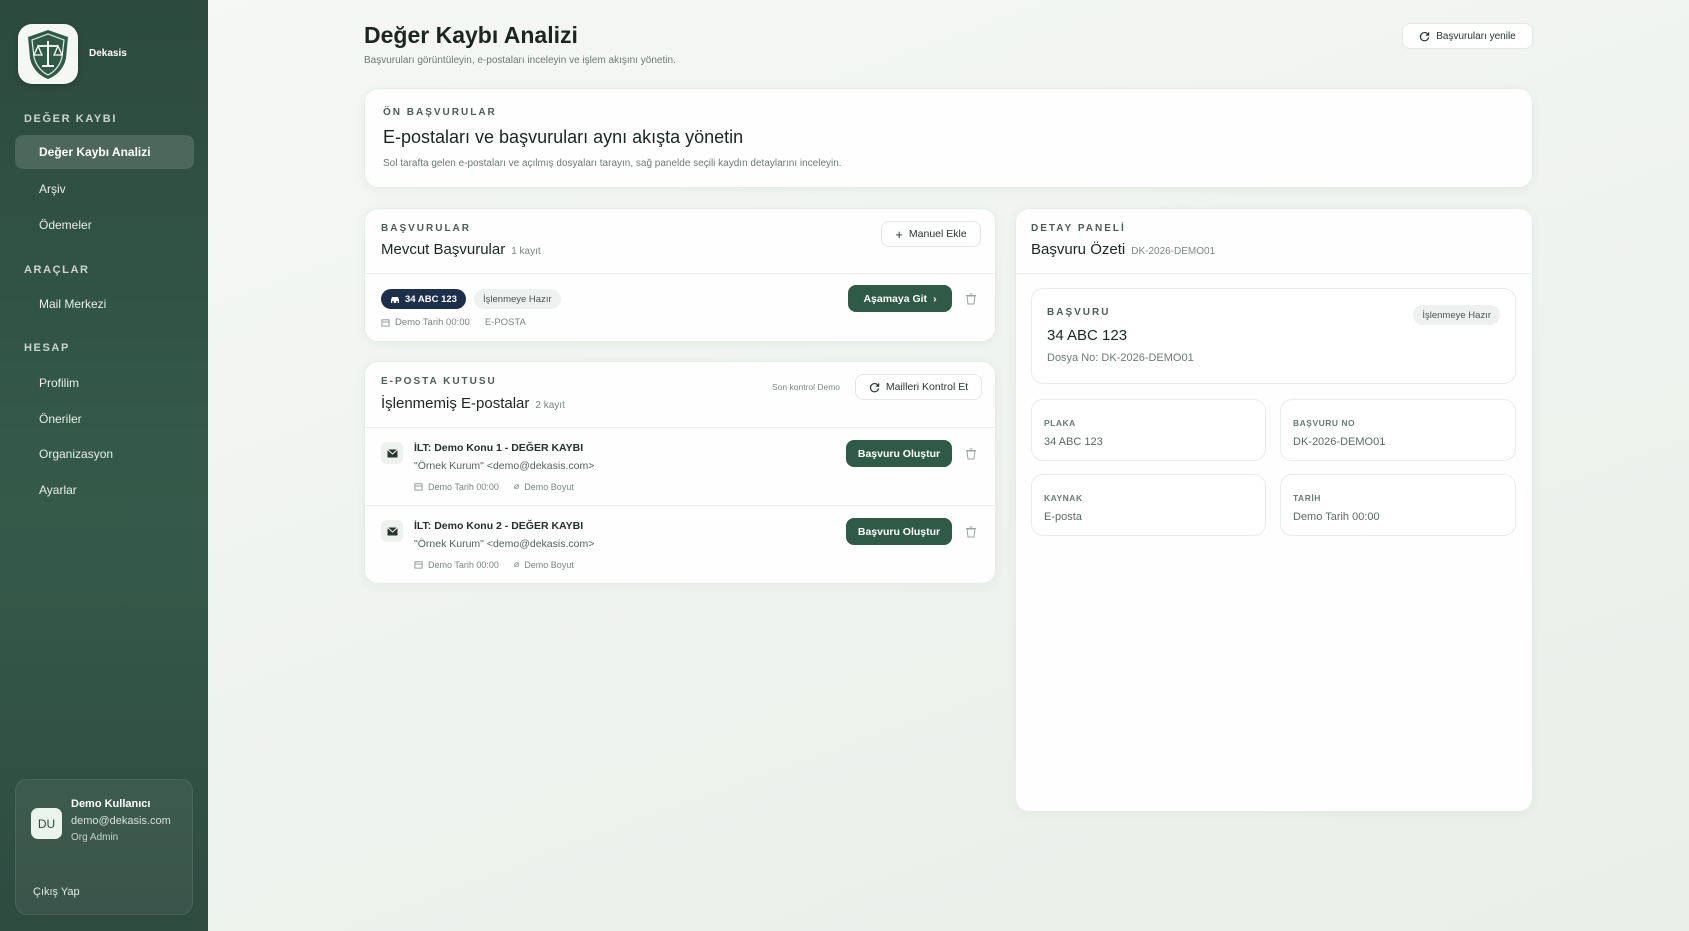 The image size is (1689, 931). What do you see at coordinates (432, 322) in the screenshot?
I see `application-date: Demo Tarih 00:00` at bounding box center [432, 322].